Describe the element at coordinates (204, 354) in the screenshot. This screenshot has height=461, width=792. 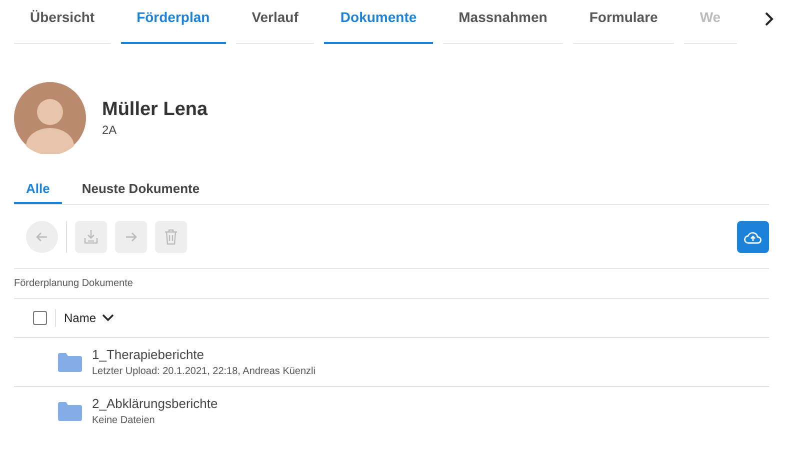
I see `folder-name: 1_Therapieberichte` at that location.